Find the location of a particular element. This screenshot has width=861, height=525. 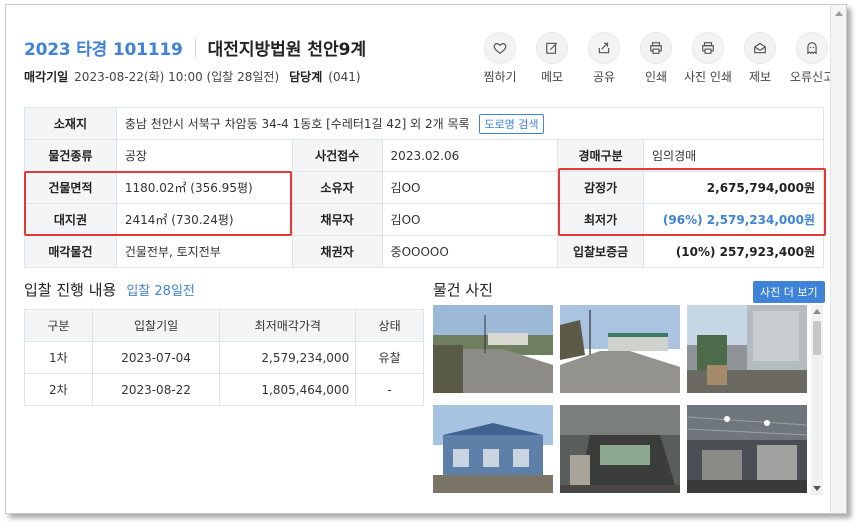

title-divider is located at coordinates (195, 47).